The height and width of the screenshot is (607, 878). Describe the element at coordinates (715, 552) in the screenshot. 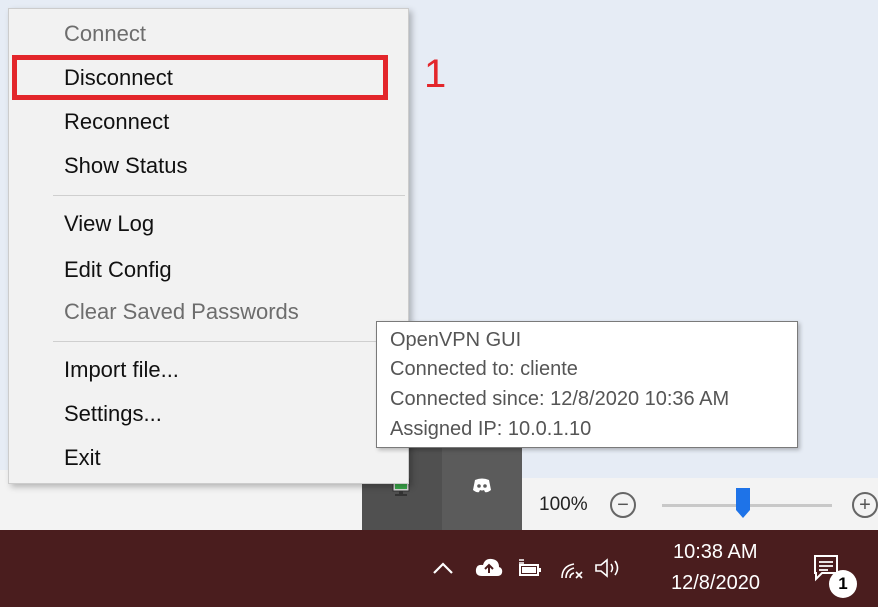

I see `clock-time: 10:38 AM` at that location.